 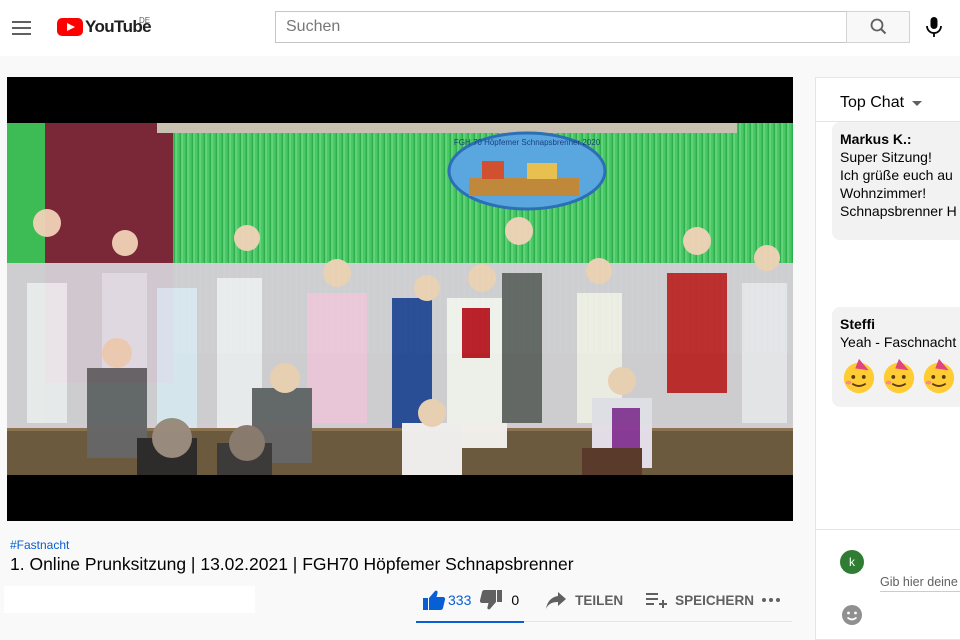 I want to click on emoji-picker-icon, so click(x=852, y=615).